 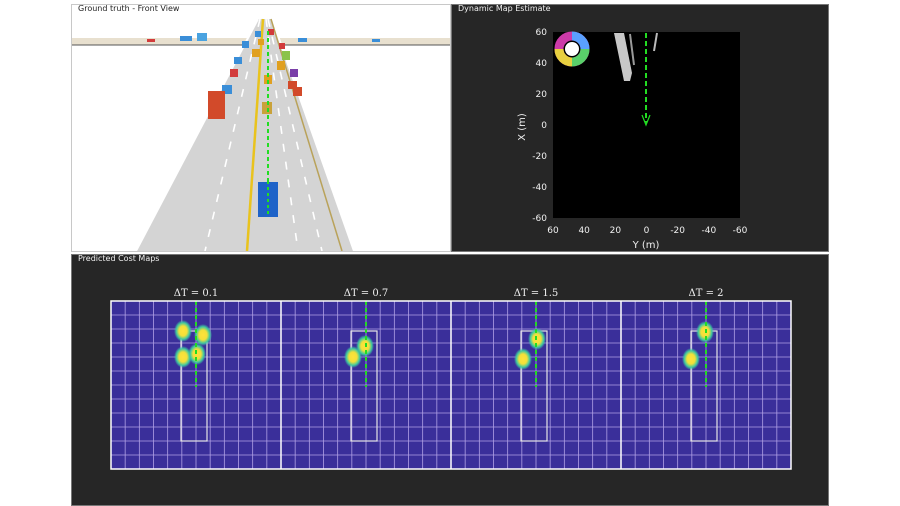 I want to click on x-tick-labels: 60 40 20 0 -20 -40 -60, so click(x=539, y=126).